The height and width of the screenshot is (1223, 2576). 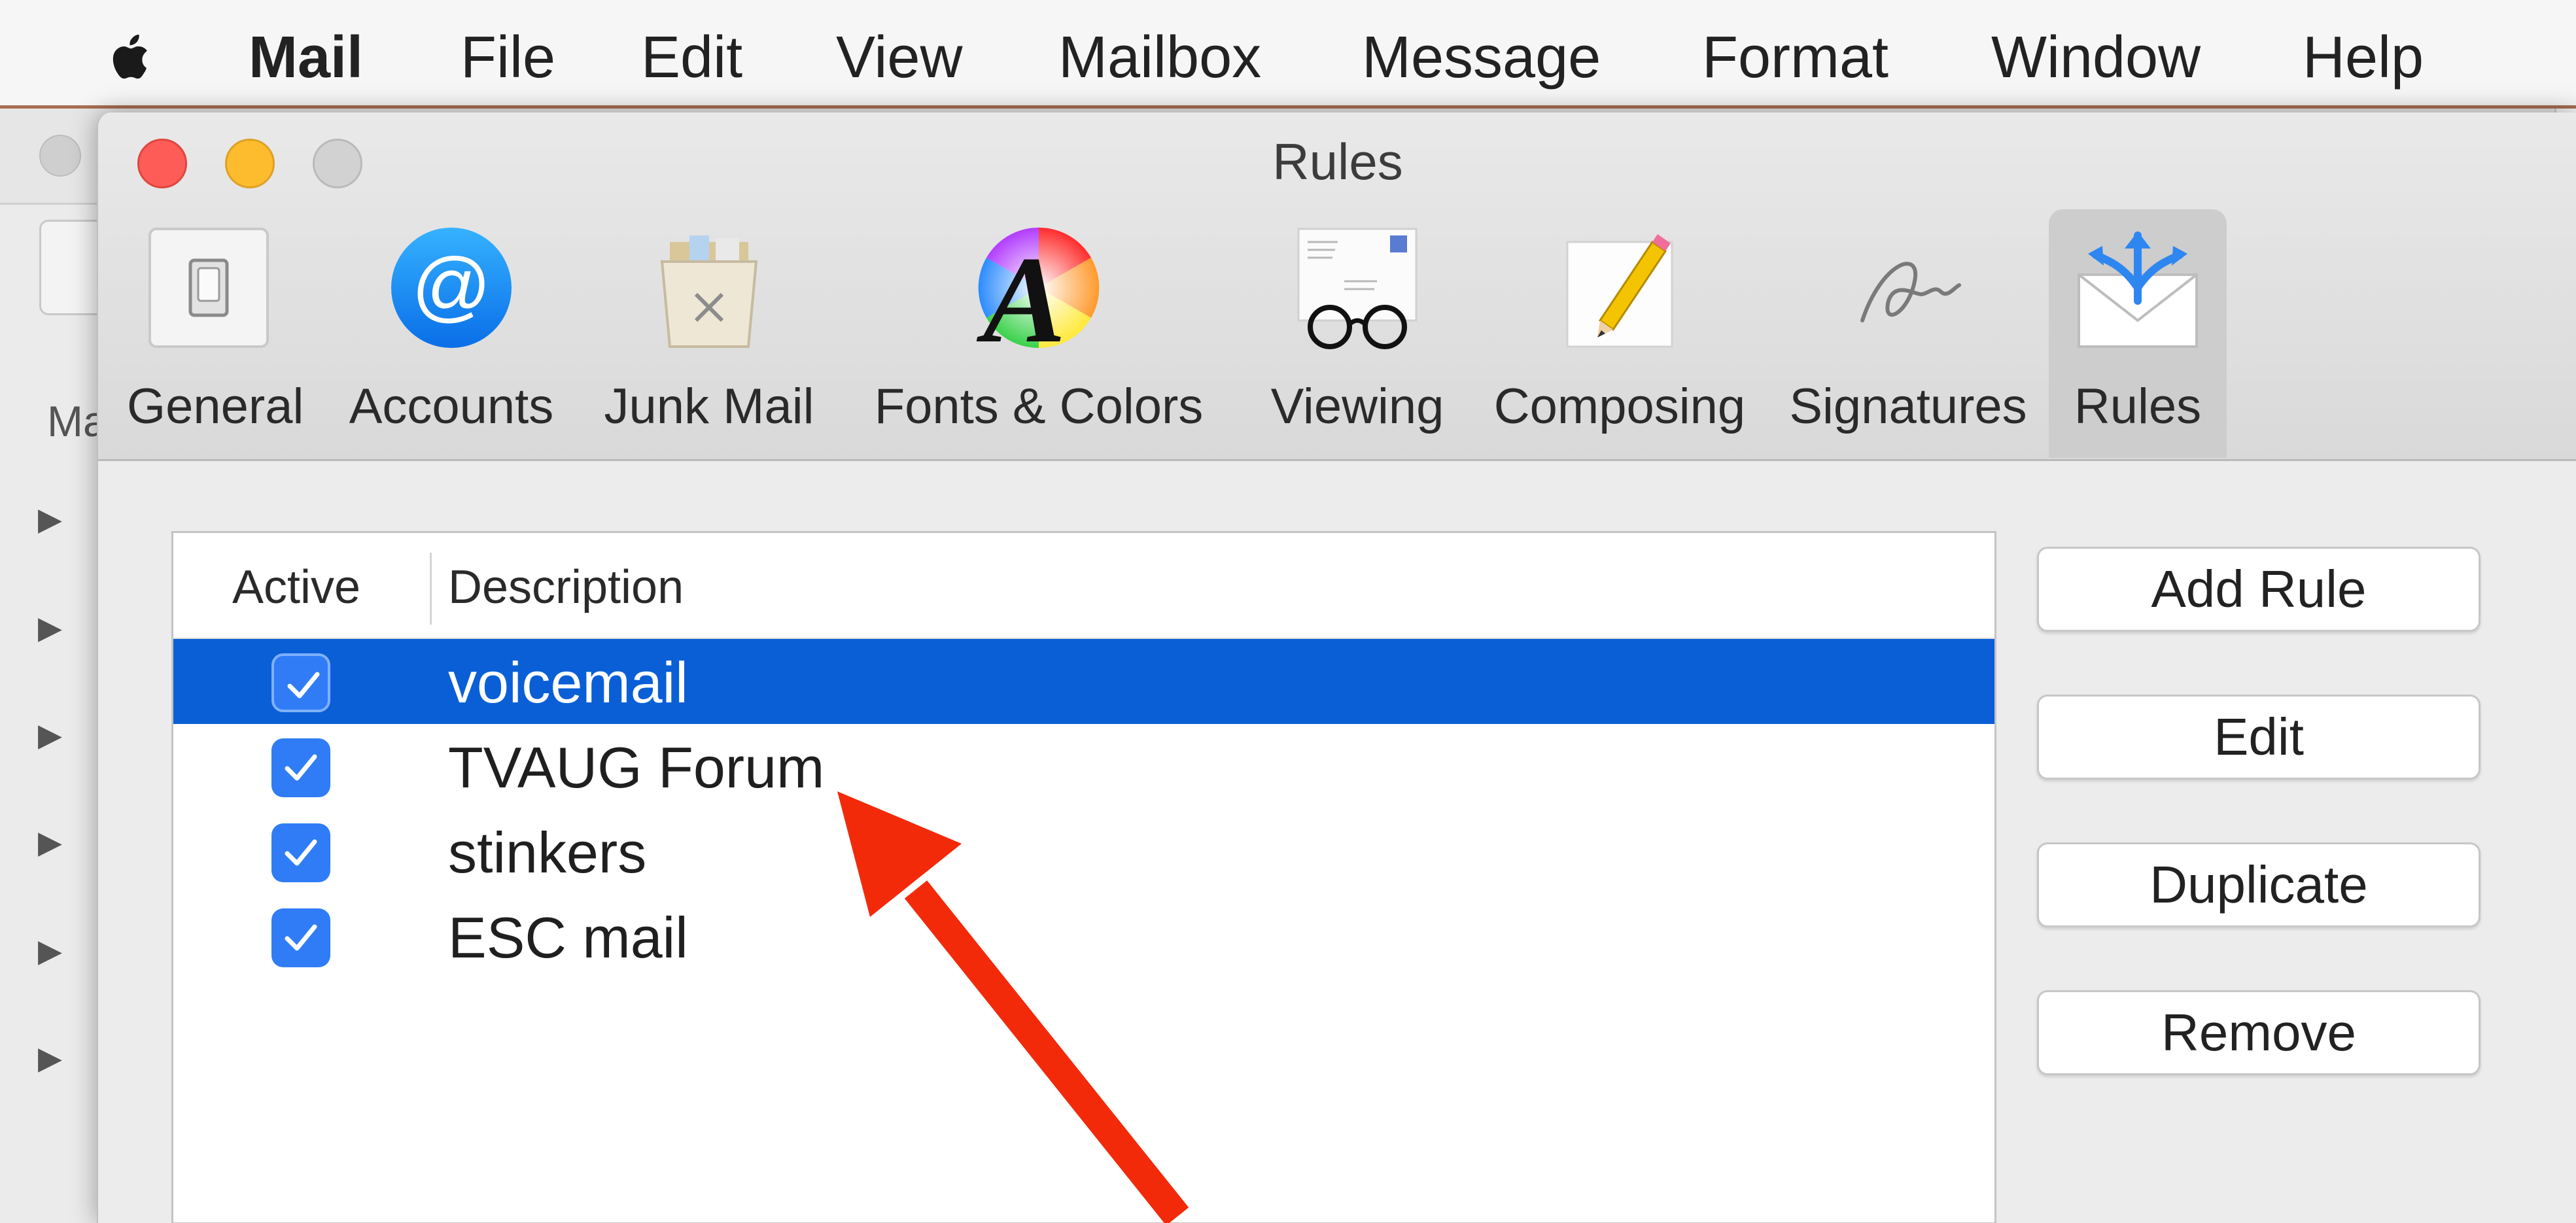 I want to click on menu-file: File, so click(x=508, y=57).